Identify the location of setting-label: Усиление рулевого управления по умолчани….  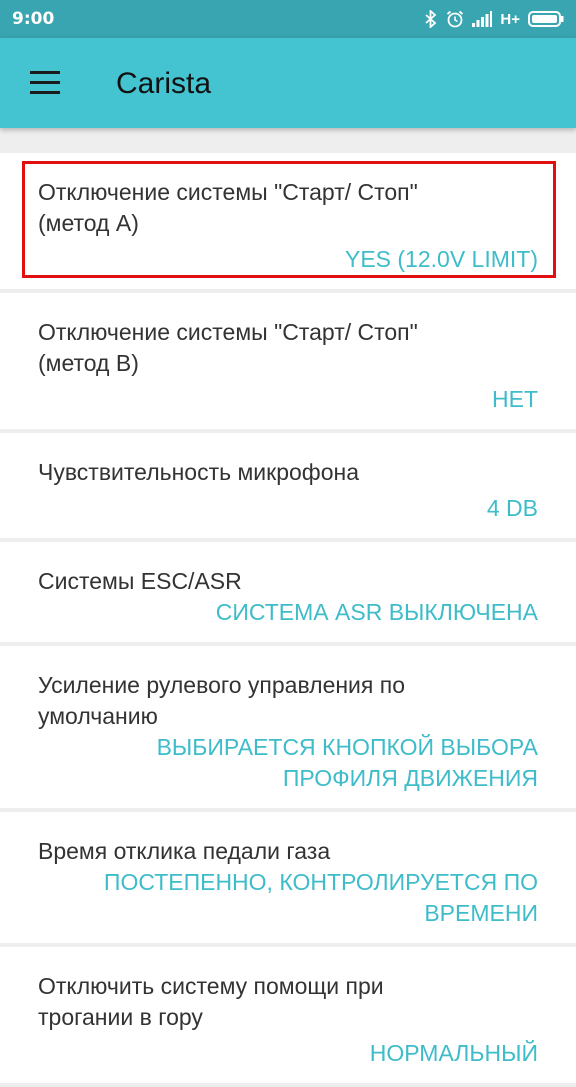
(222, 700).